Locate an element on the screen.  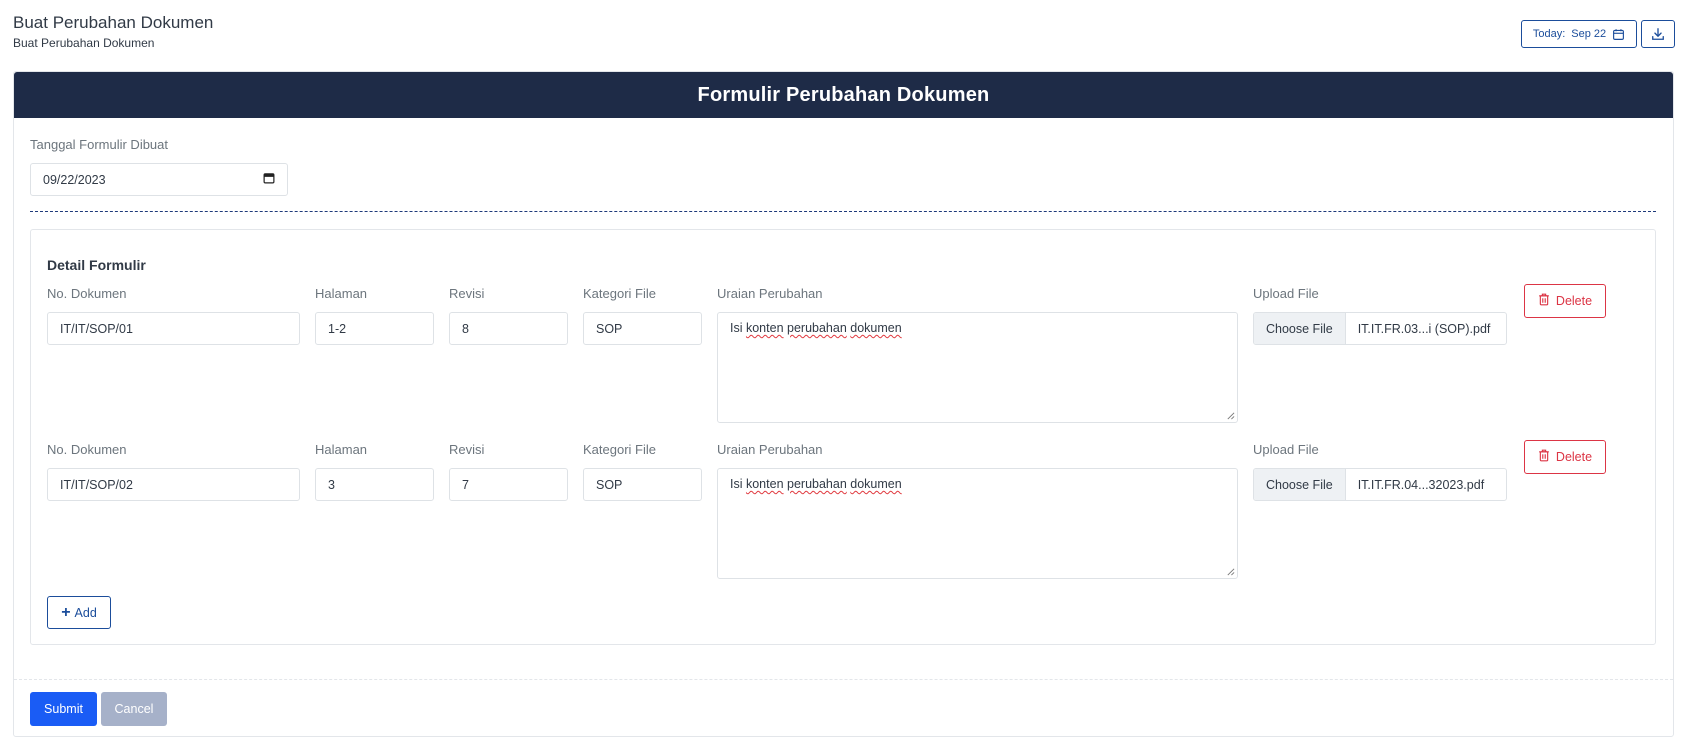
add-row-button: + Add is located at coordinates (79, 612).